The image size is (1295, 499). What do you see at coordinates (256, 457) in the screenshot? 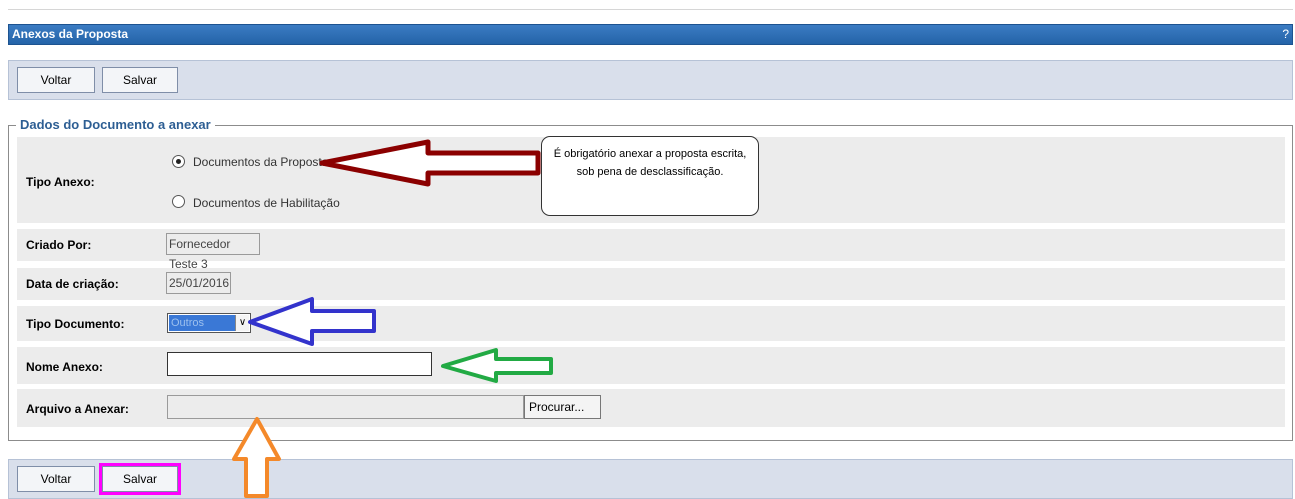
I see `annotation-arrow-orange-icon` at bounding box center [256, 457].